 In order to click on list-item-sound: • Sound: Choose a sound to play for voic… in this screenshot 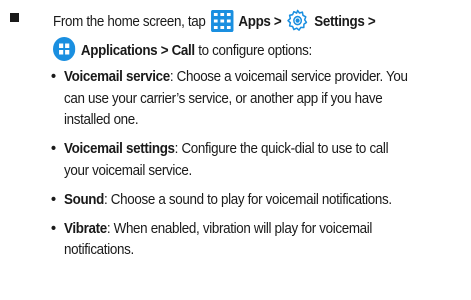, I will do `click(259, 201)`.